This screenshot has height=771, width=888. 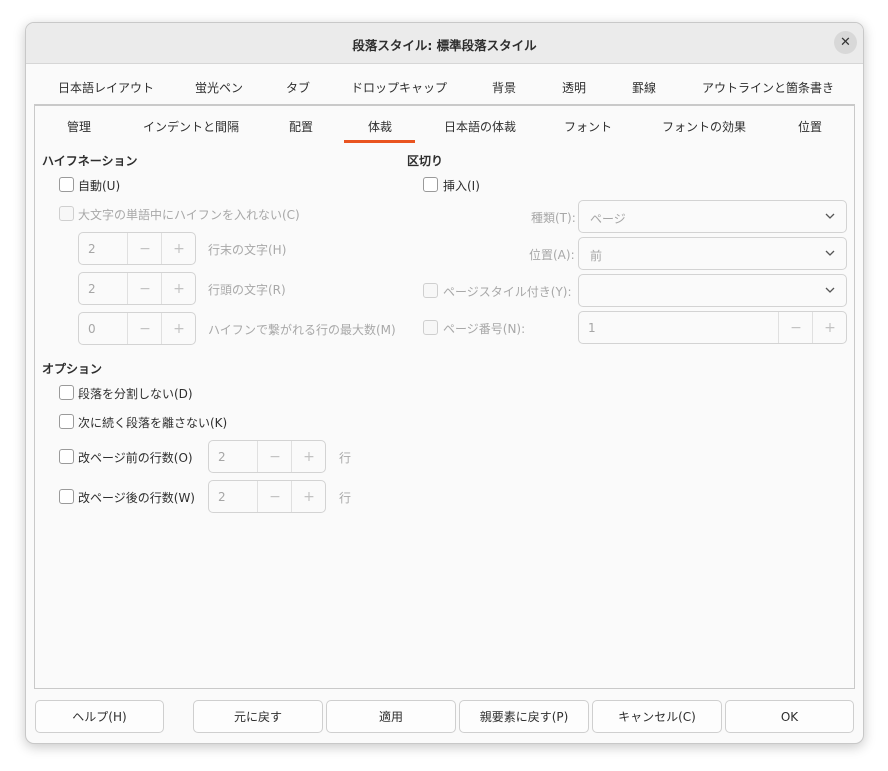 What do you see at coordinates (274, 456) in the screenshot?
I see `orphan-lines-decrement: −` at bounding box center [274, 456].